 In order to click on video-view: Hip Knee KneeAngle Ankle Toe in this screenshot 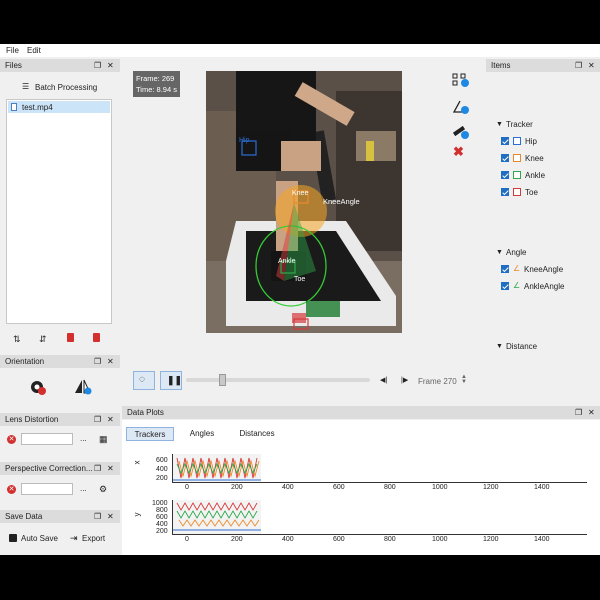, I will do `click(304, 202)`.